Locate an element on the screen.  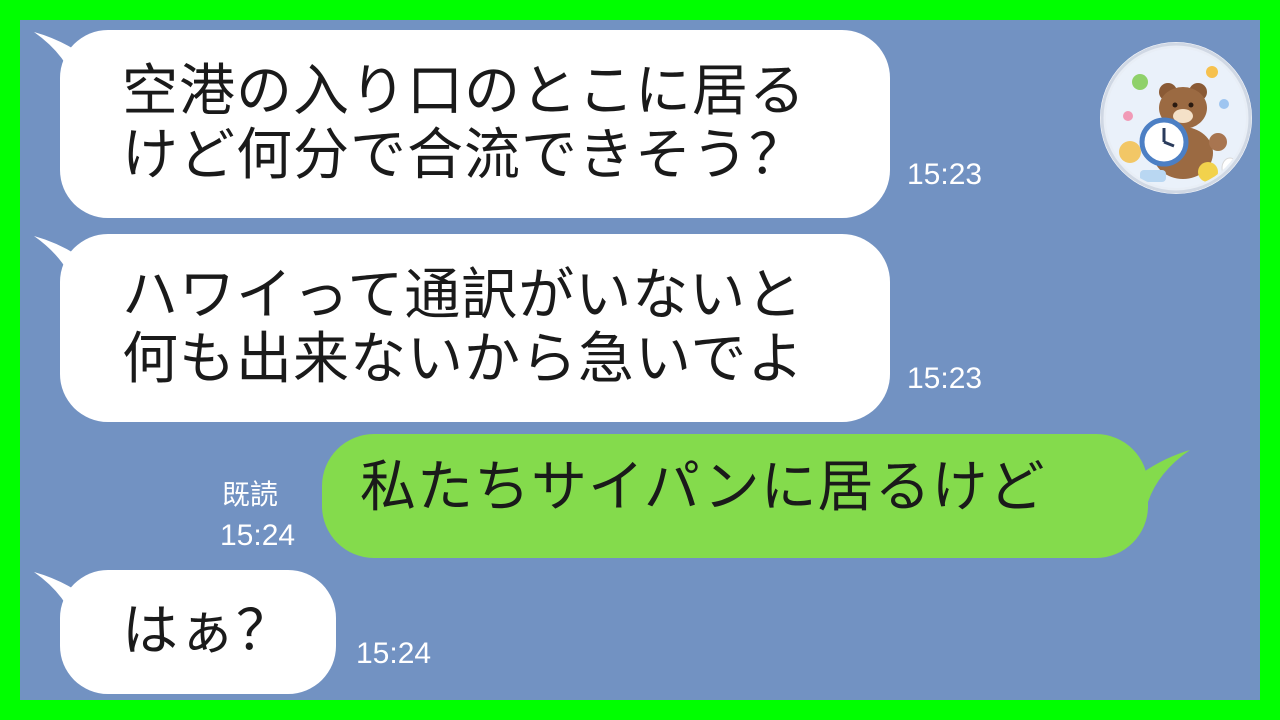
message-bubble-outgoing: 私たちサイパンに居るけど is located at coordinates (735, 496).